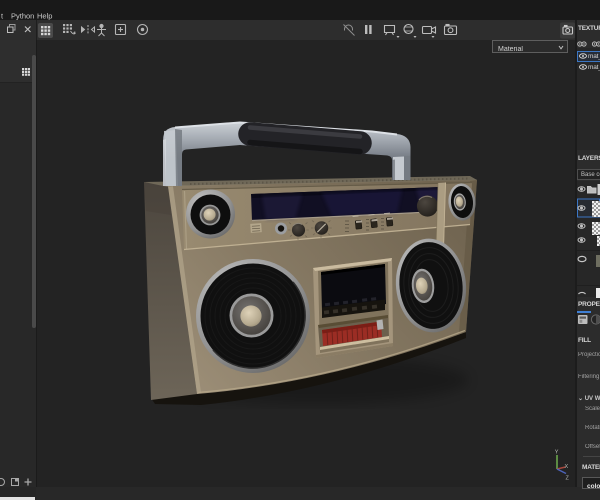 The height and width of the screenshot is (500, 600). What do you see at coordinates (567, 467) in the screenshot?
I see `svg-text: X` at bounding box center [567, 467].